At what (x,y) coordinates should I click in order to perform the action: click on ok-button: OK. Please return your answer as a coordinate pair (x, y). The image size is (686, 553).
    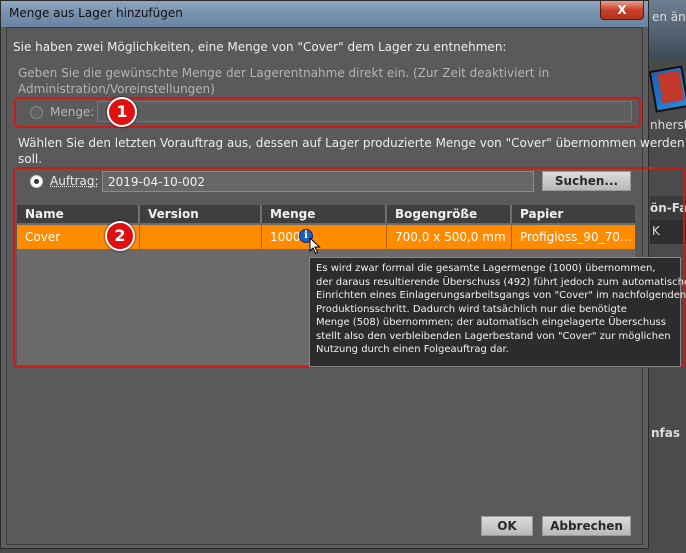
    Looking at the image, I should click on (507, 526).